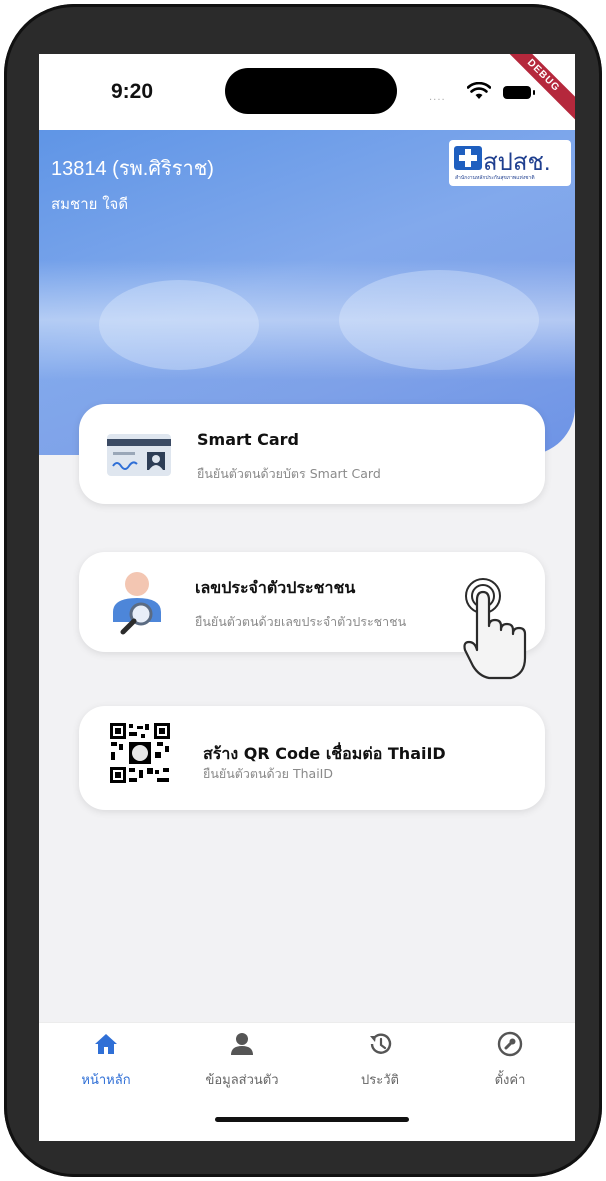 Image resolution: width=606 pixels, height=1181 pixels. Describe the element at coordinates (510, 1044) in the screenshot. I see `wrench-icon` at that location.